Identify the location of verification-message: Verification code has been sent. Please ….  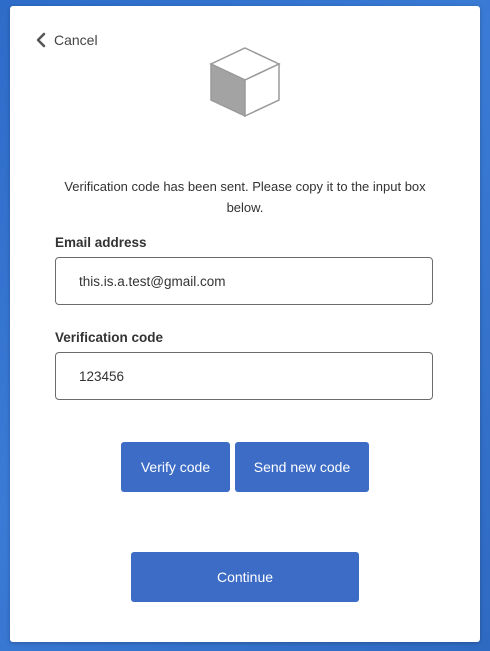
(245, 197).